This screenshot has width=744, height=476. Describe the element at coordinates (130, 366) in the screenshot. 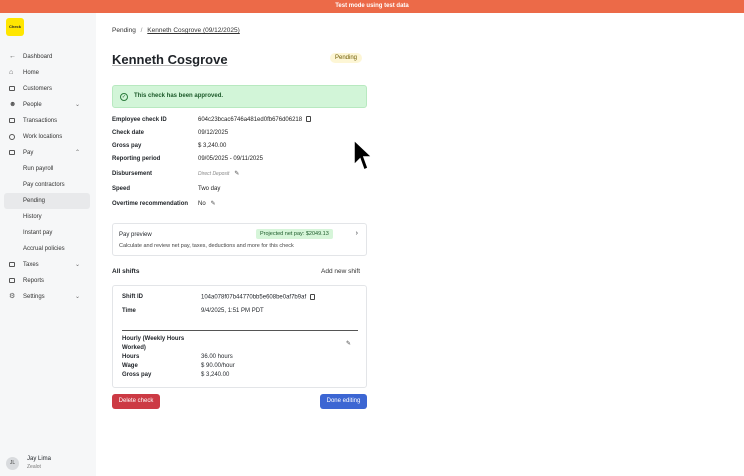

I see `wage-label: Wage` at that location.